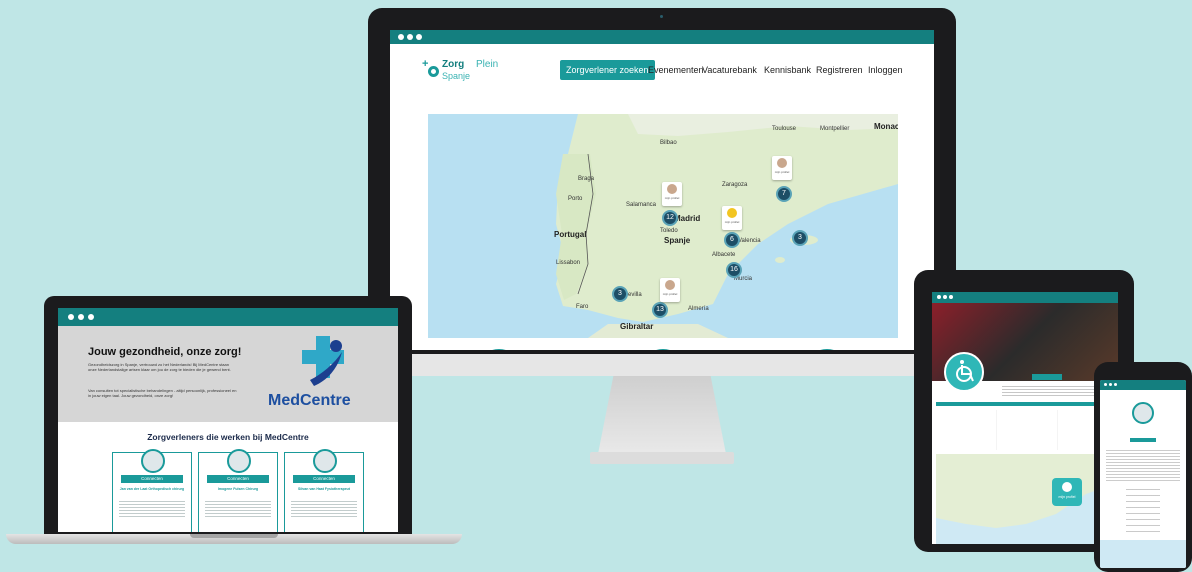 The image size is (1192, 572). Describe the element at coordinates (1025, 499) in the screenshot. I see `tablet-map` at that location.